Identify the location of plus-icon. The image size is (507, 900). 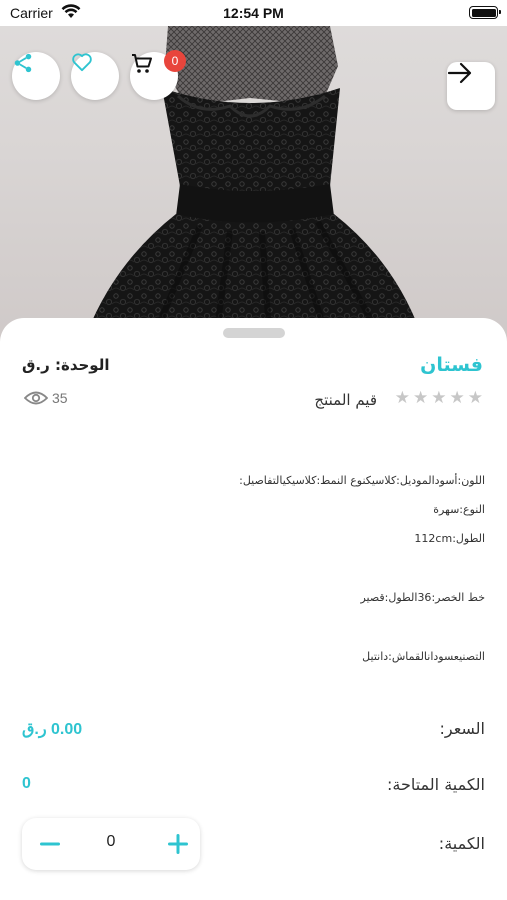
(178, 844).